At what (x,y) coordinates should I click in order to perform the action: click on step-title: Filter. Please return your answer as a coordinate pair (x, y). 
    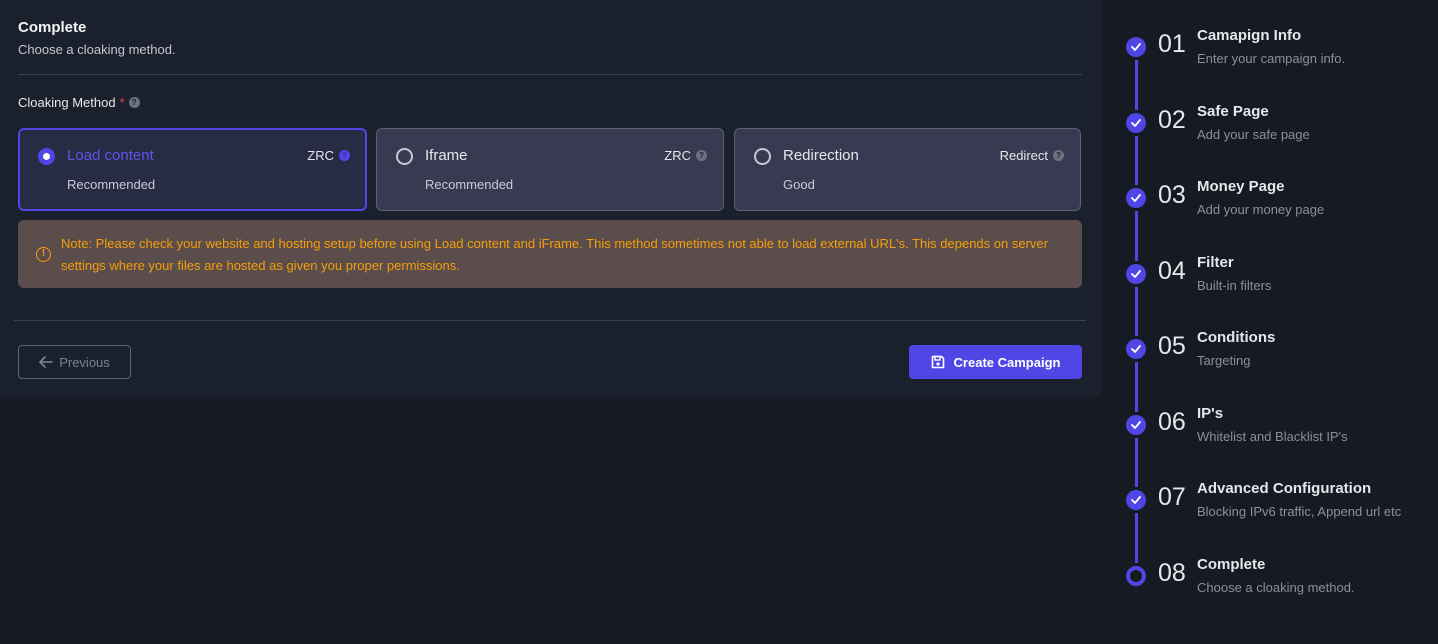
    Looking at the image, I should click on (1215, 262).